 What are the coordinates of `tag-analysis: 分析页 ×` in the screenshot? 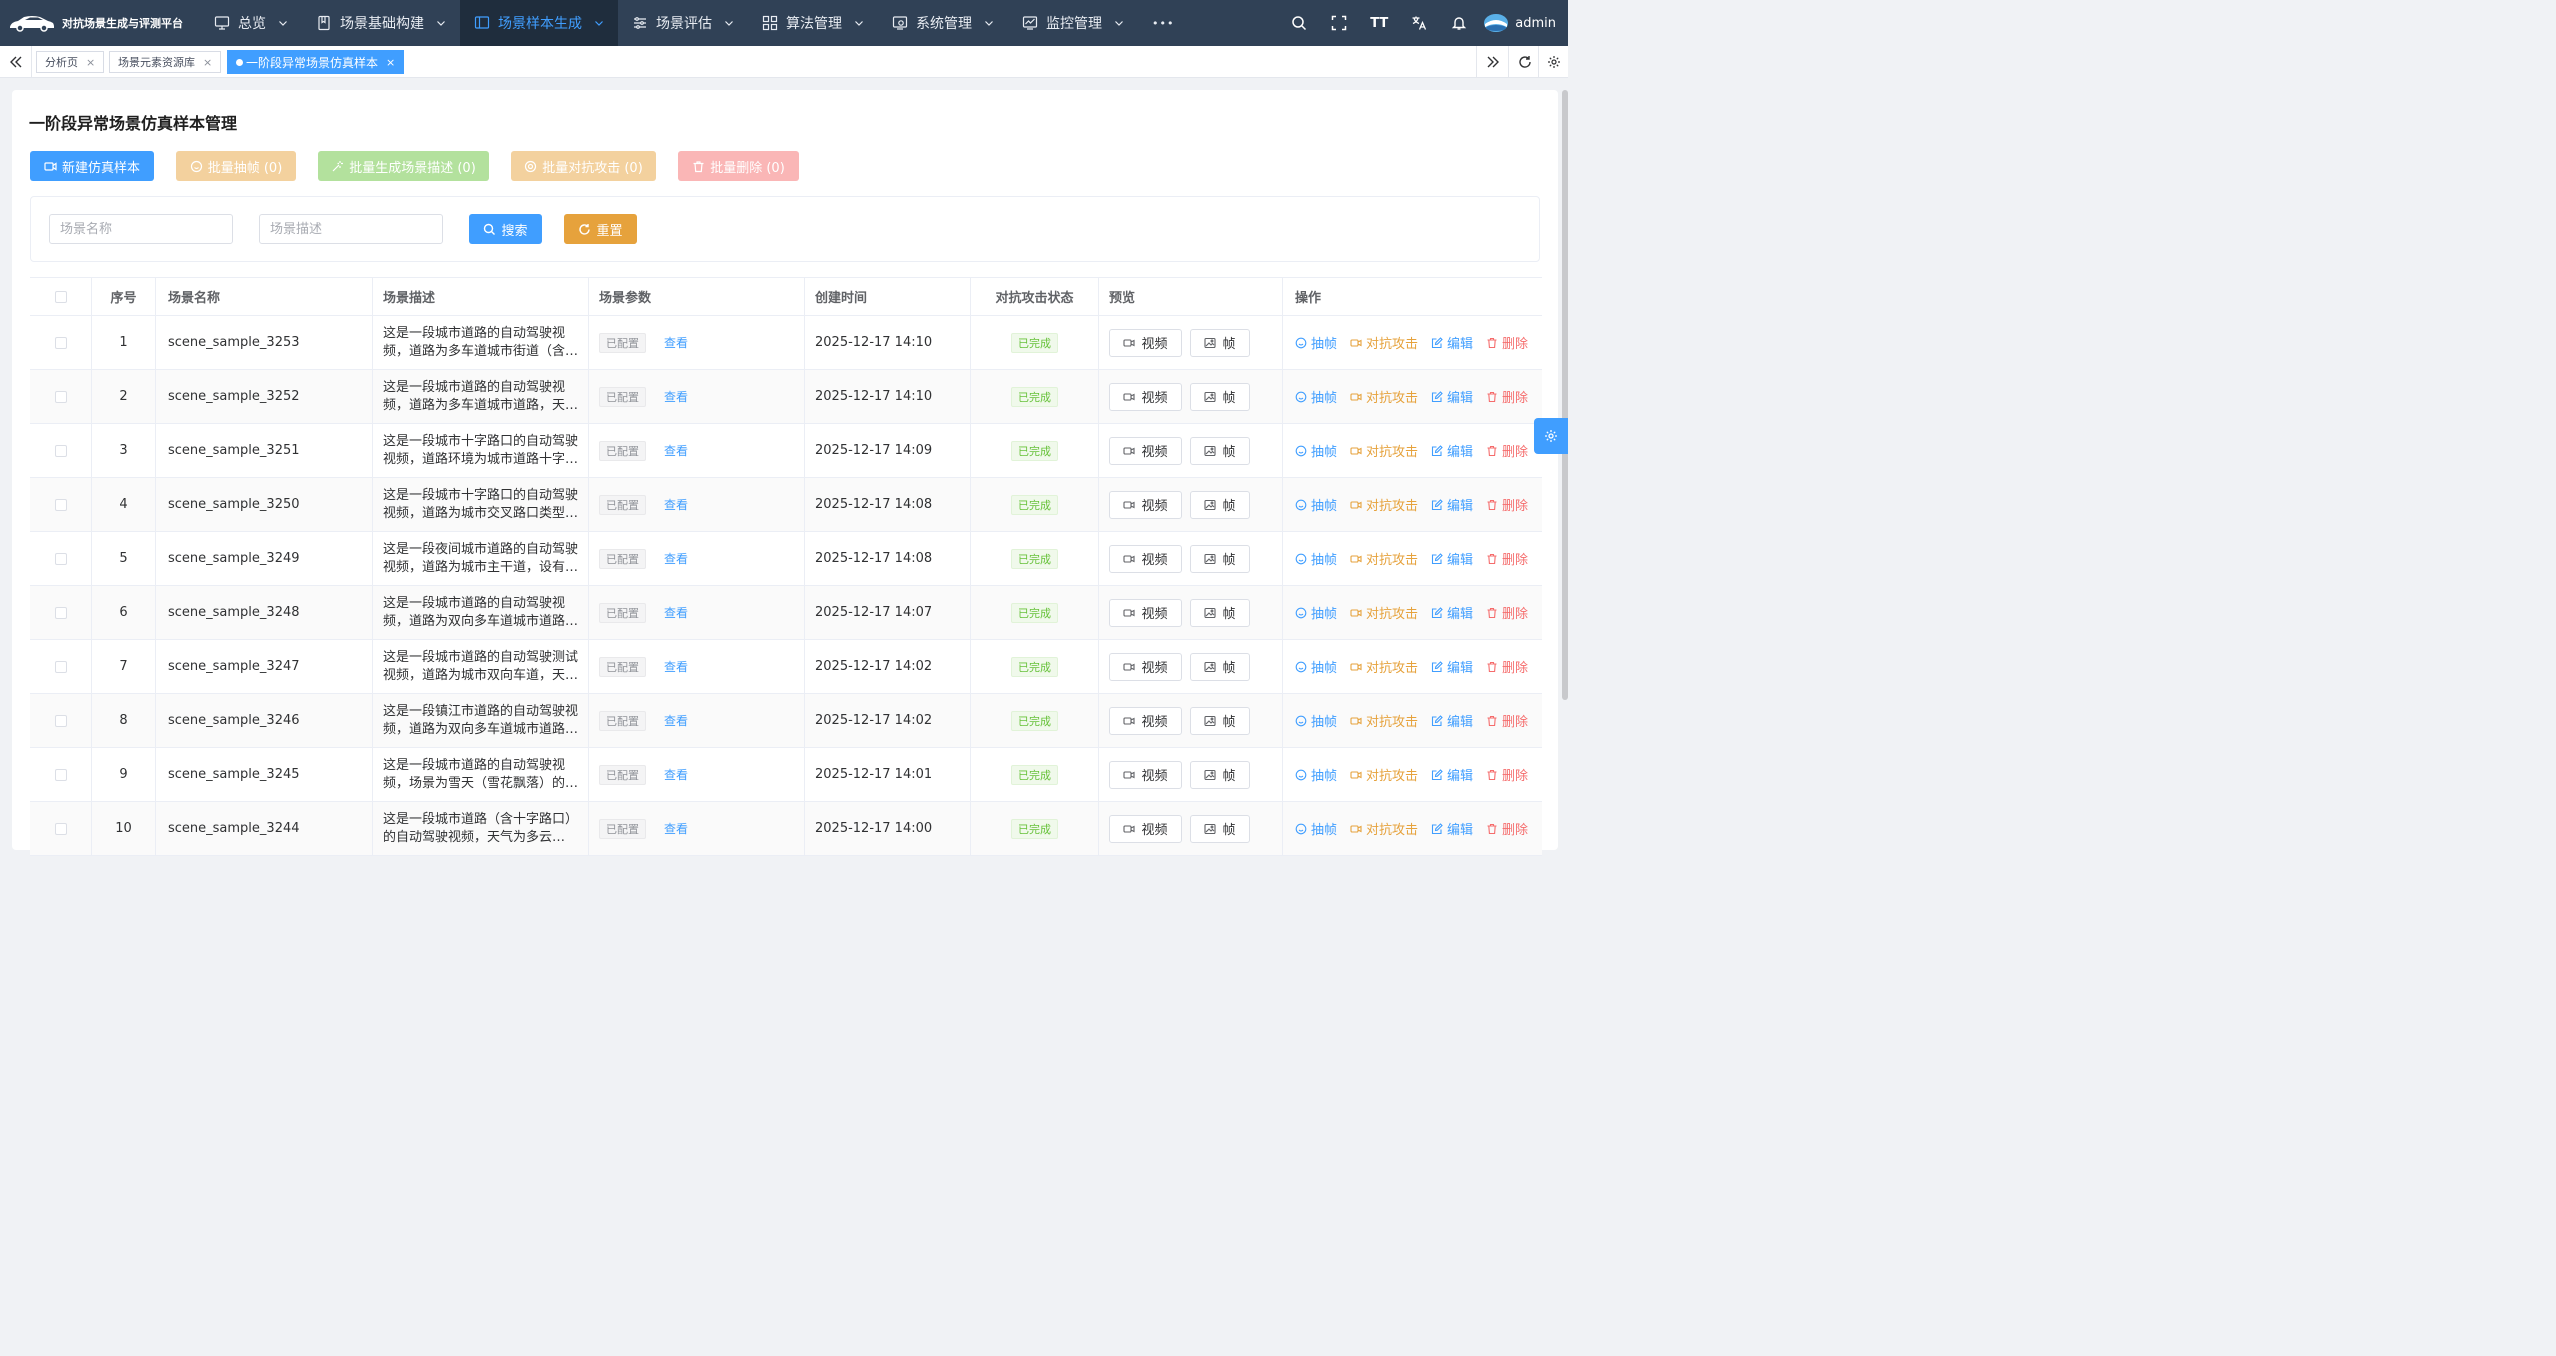 It's located at (70, 62).